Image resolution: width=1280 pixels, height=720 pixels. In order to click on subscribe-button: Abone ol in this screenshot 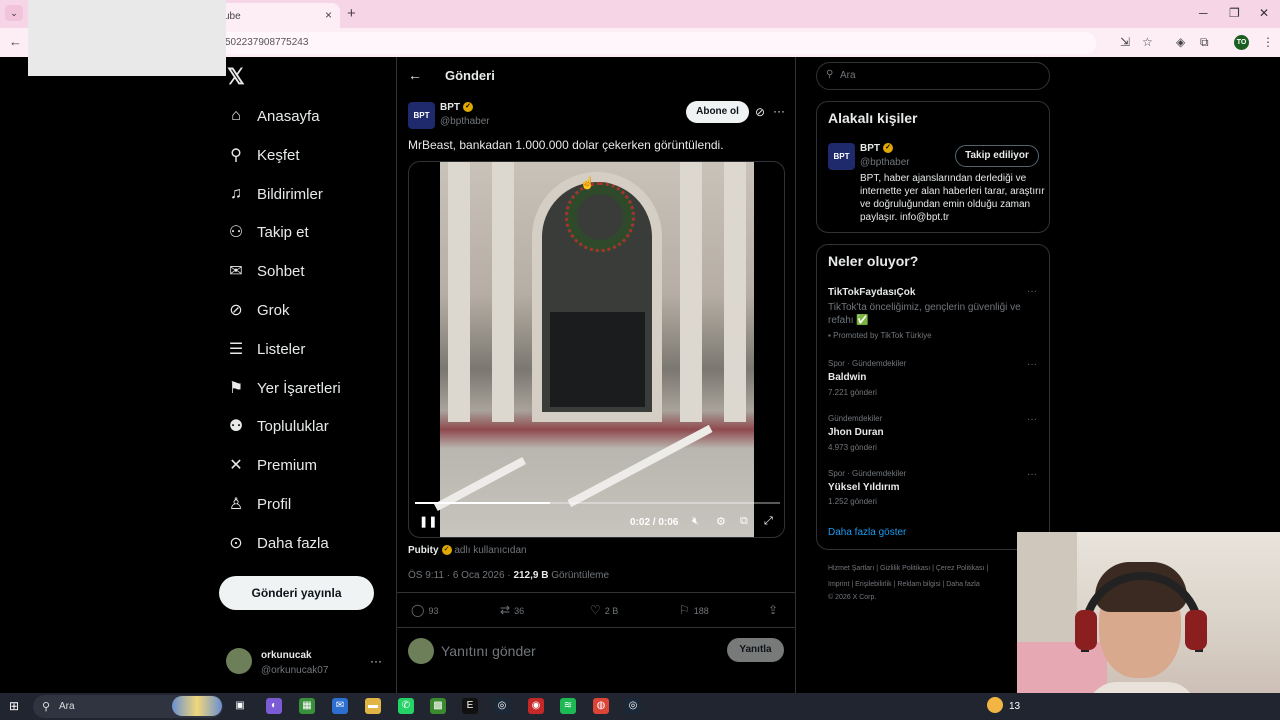, I will do `click(717, 112)`.